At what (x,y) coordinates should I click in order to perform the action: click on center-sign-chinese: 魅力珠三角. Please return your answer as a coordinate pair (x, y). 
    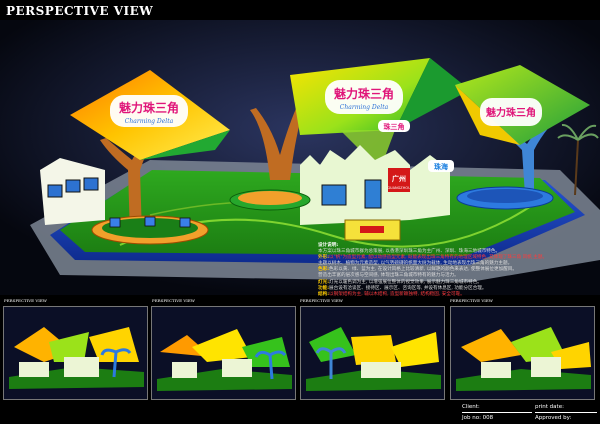
    Looking at the image, I should click on (364, 93).